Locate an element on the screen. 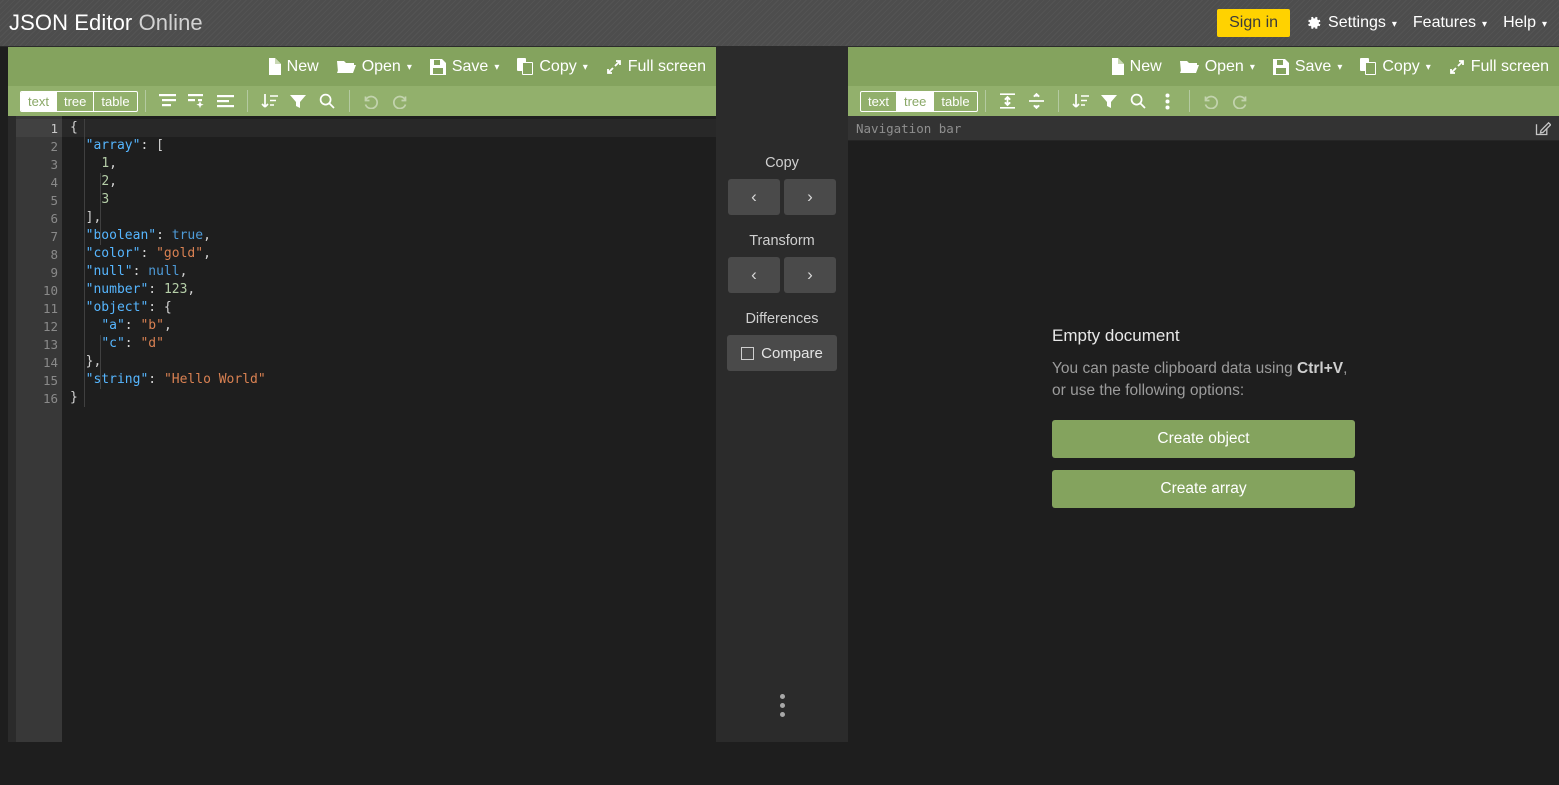 This screenshot has width=1559, height=785. code-line: "color": "gold", is located at coordinates (389, 254).